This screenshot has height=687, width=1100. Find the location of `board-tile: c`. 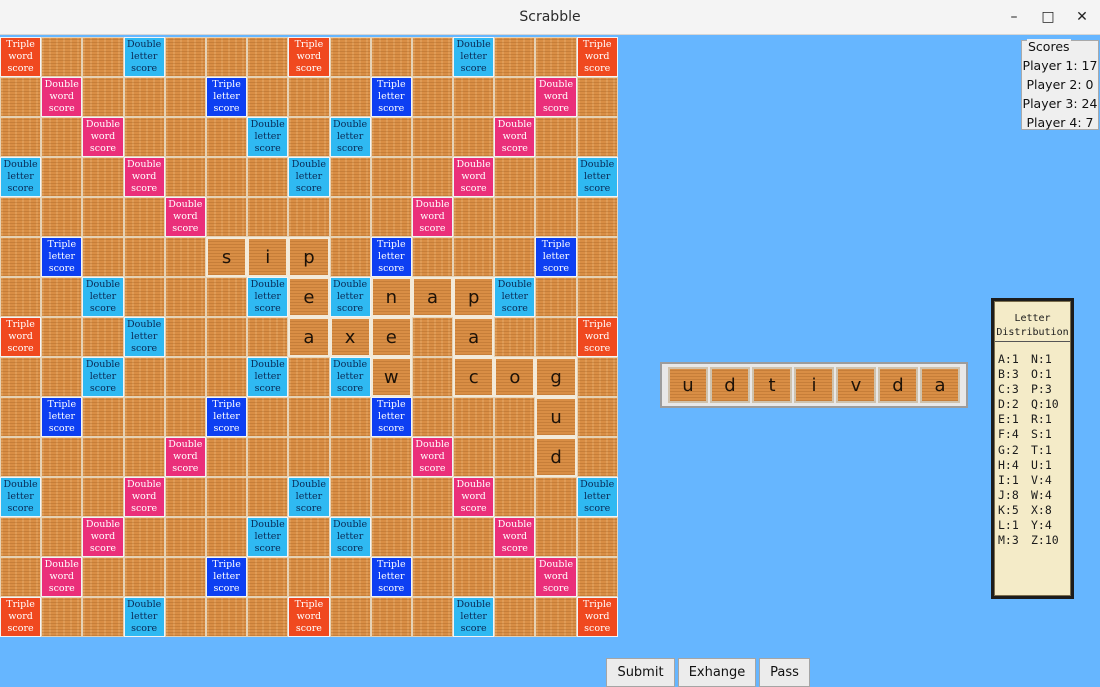

board-tile: c is located at coordinates (474, 377).